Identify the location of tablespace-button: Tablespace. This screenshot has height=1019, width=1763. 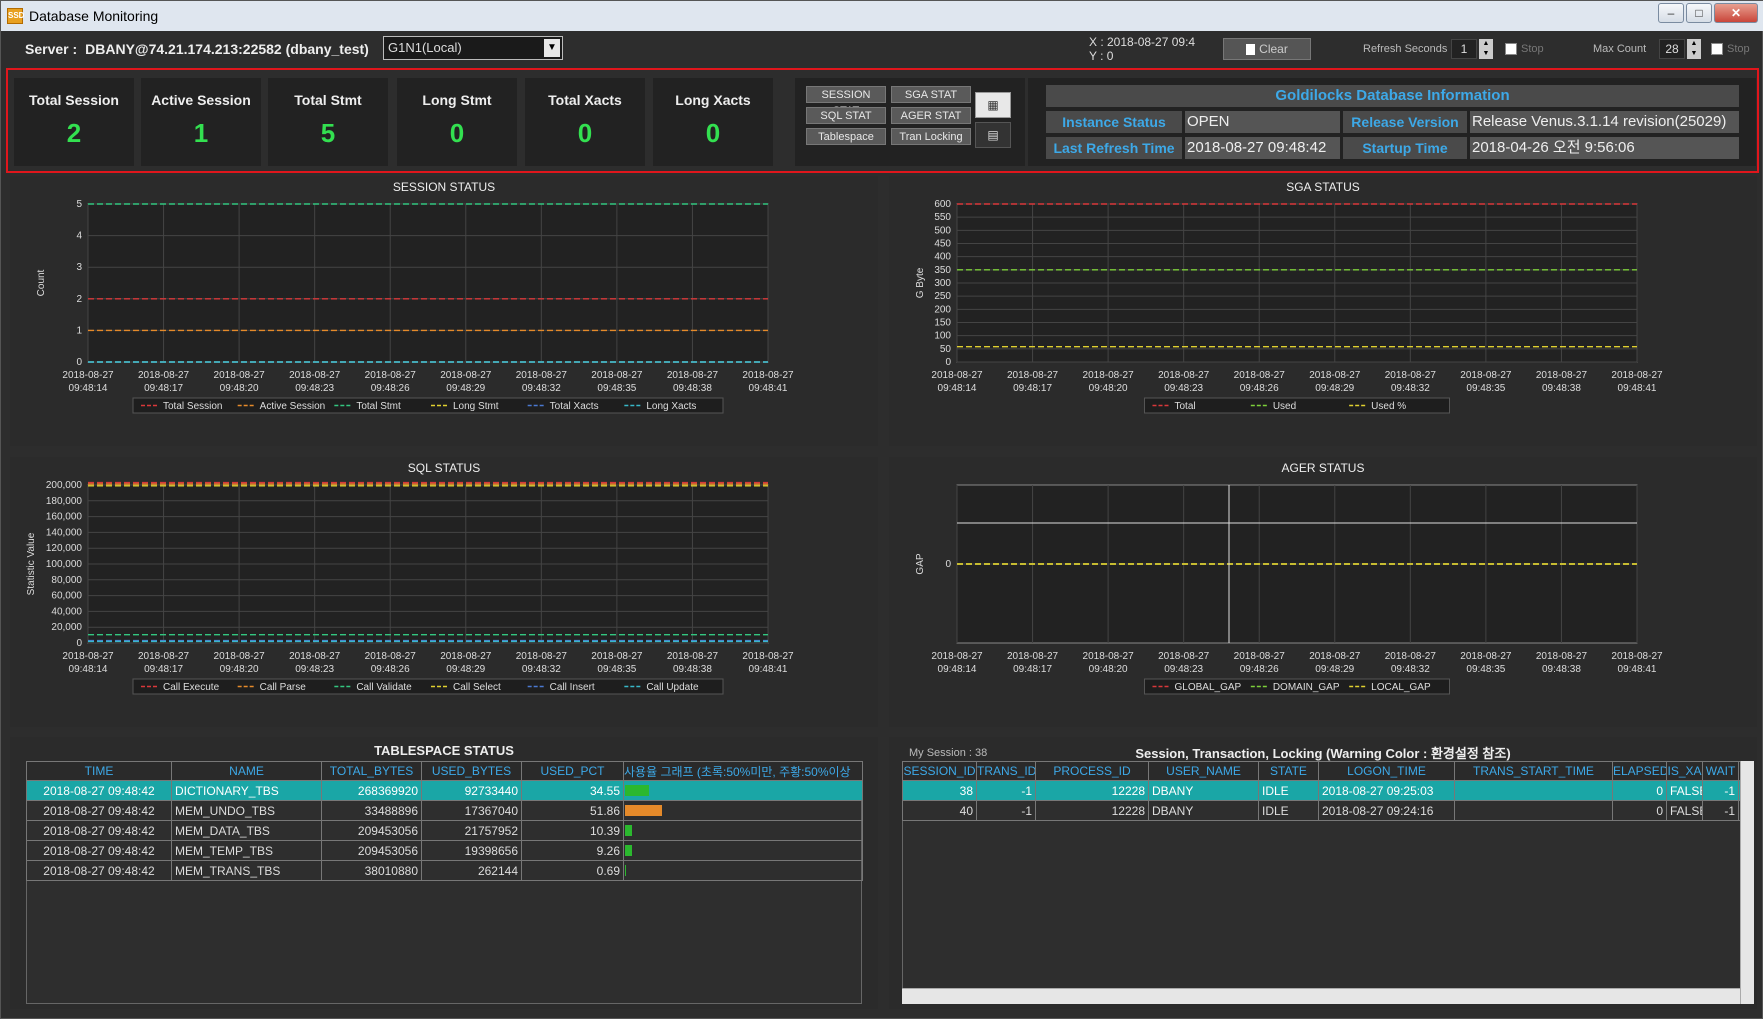
(846, 136).